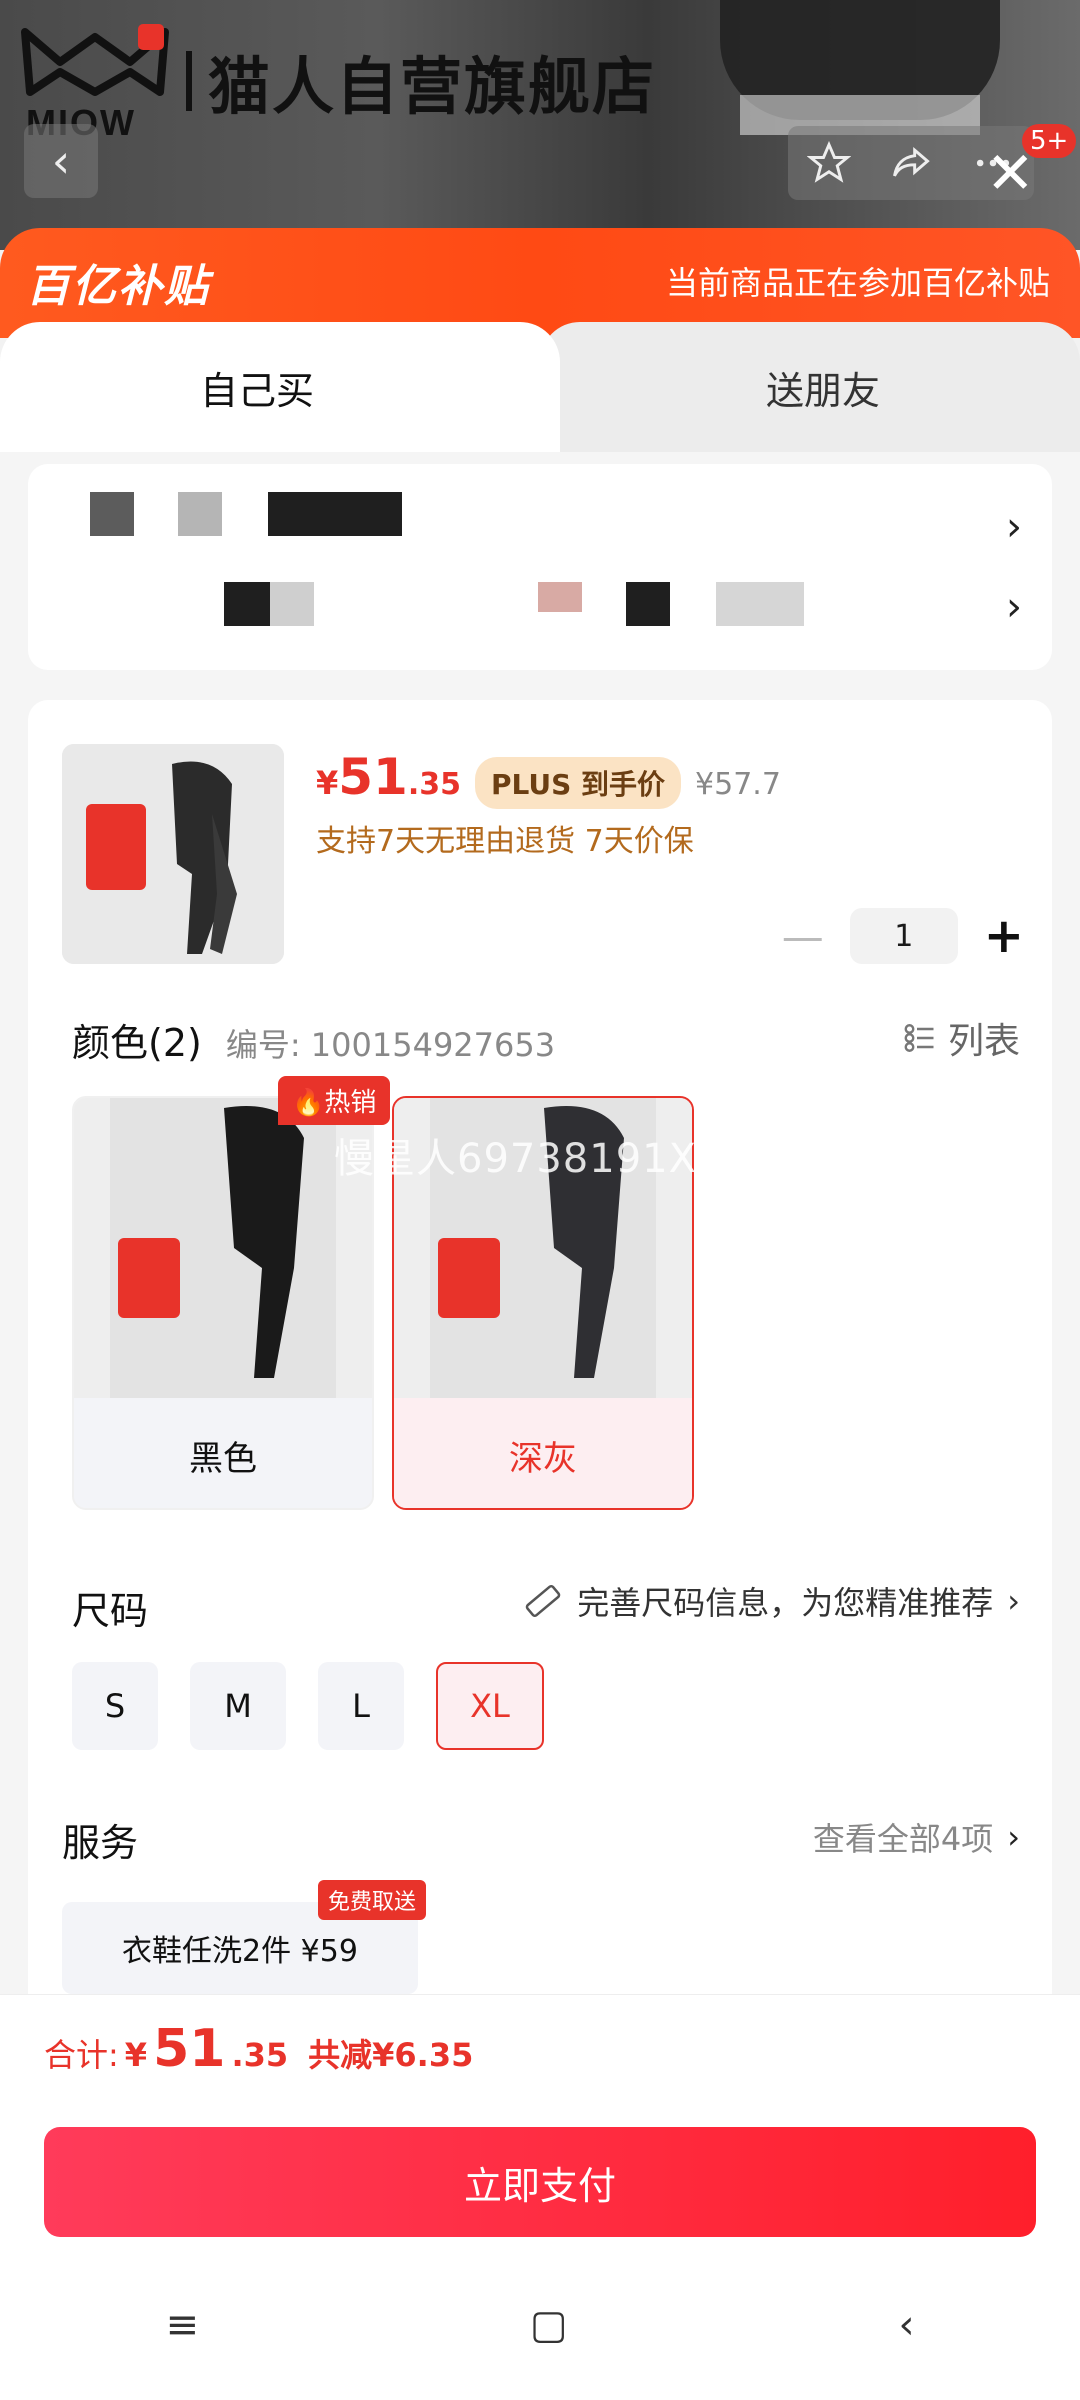 The height and width of the screenshot is (2400, 1080). What do you see at coordinates (857, 283) in the screenshot?
I see `subsidy-note: 当前商品正在参加百亿补贴` at bounding box center [857, 283].